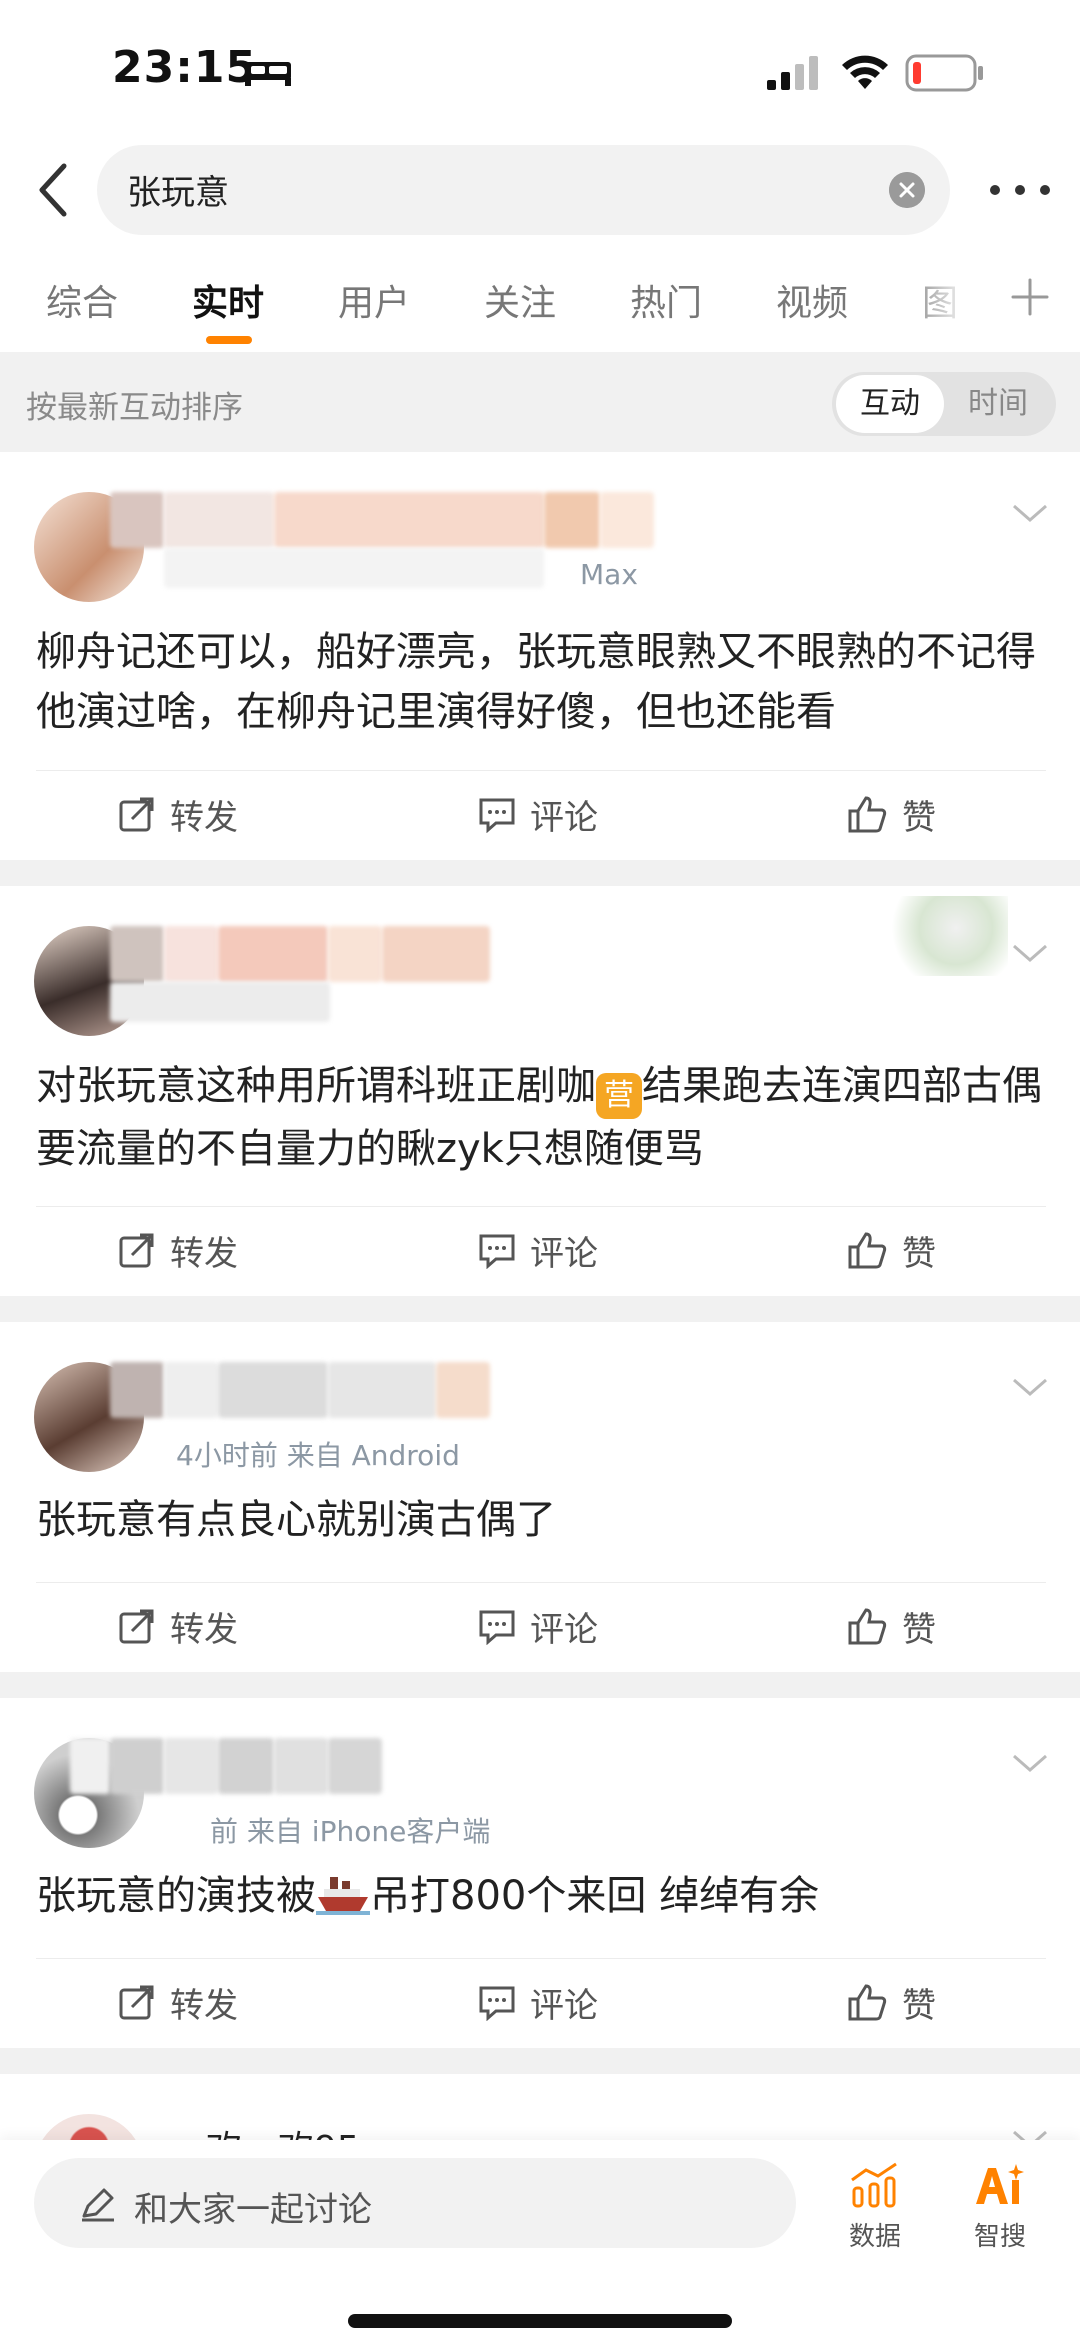 The height and width of the screenshot is (2344, 1080). What do you see at coordinates (907, 190) in the screenshot?
I see `clear-icon` at bounding box center [907, 190].